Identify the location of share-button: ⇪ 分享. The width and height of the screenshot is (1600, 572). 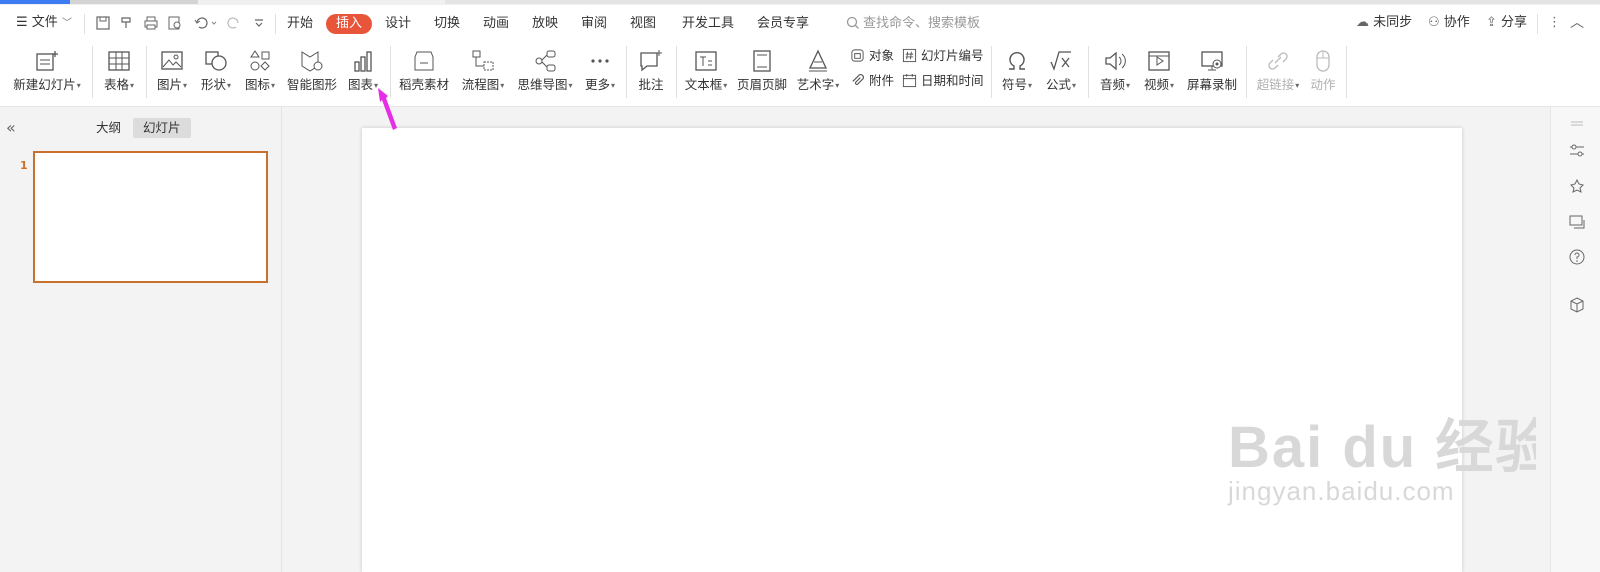
(1506, 23).